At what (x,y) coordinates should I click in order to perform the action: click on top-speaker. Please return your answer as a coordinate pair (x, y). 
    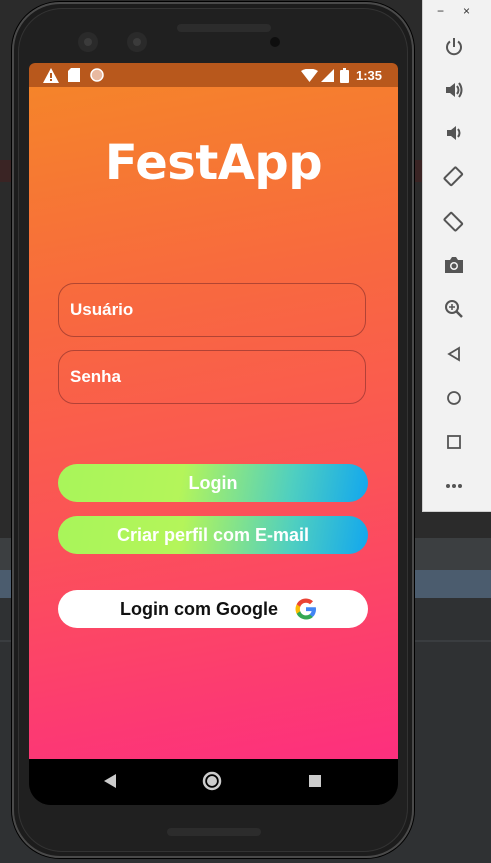
    Looking at the image, I should click on (224, 28).